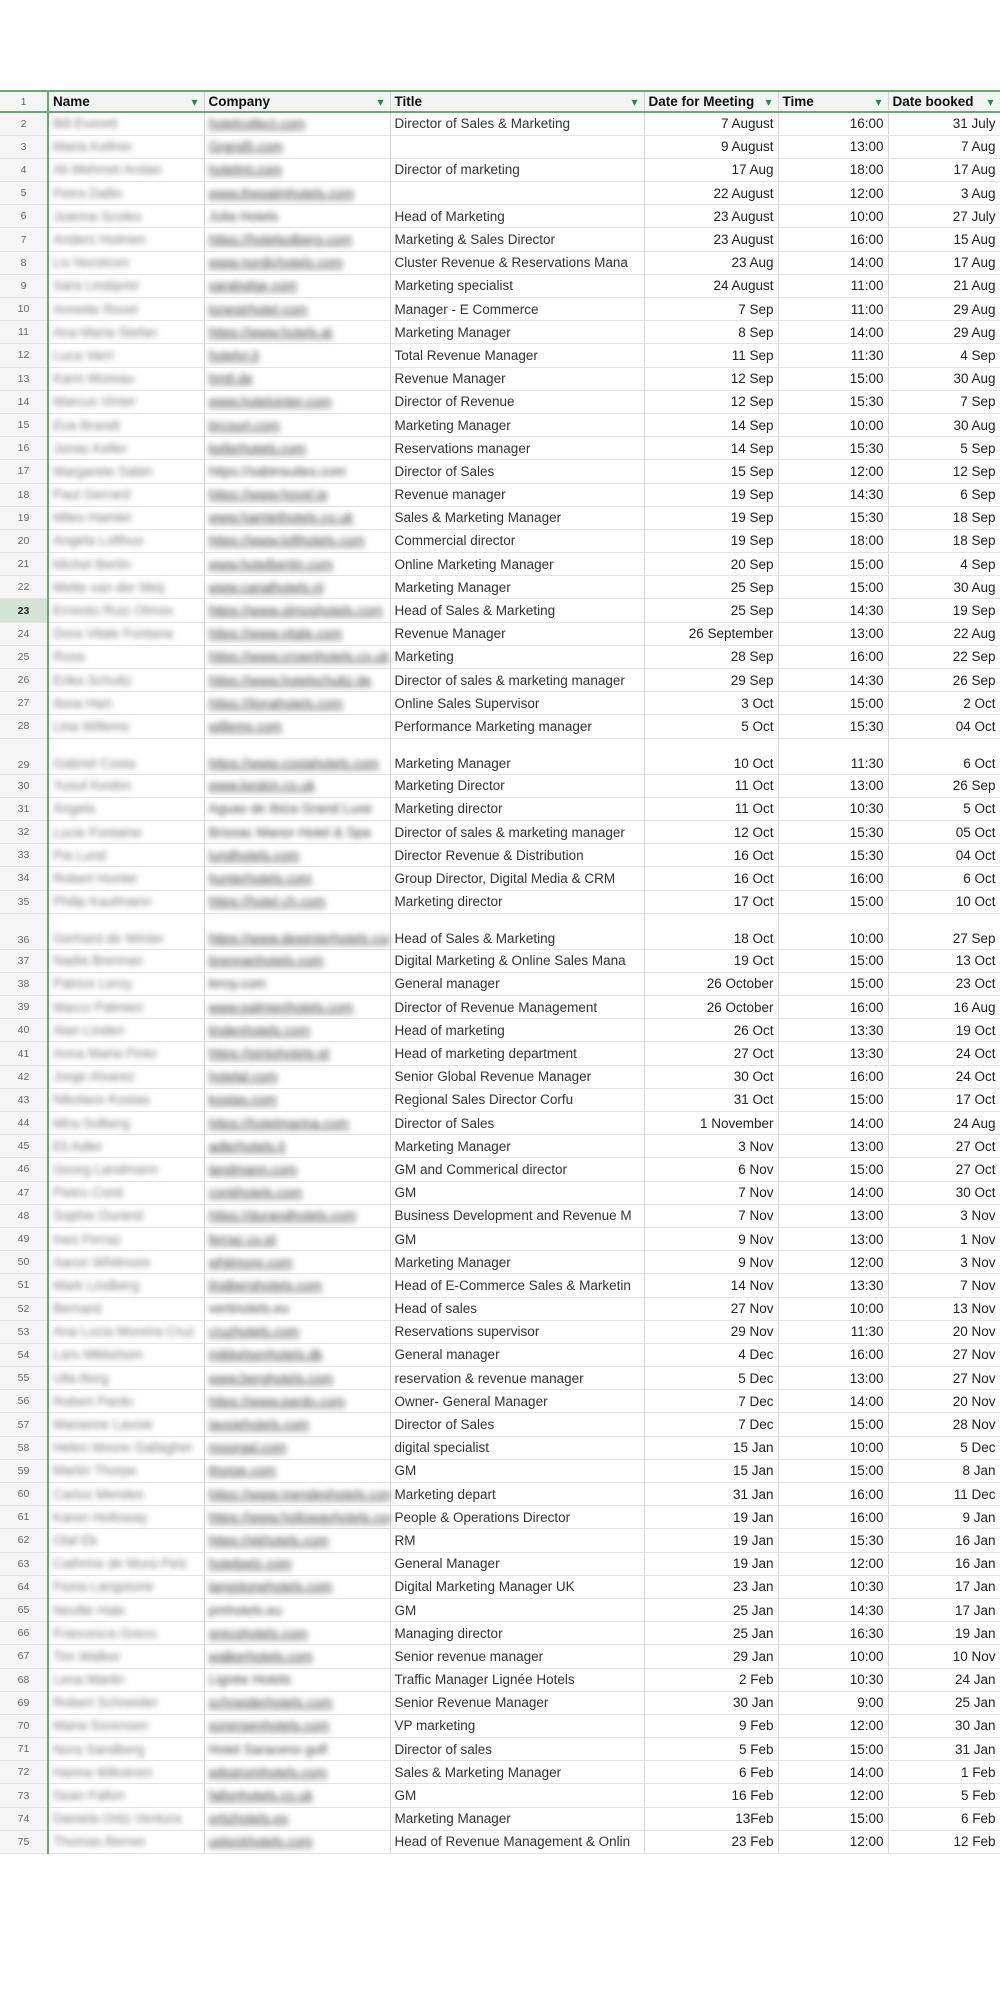 The width and height of the screenshot is (1000, 2000). I want to click on cell-company: www.keskin.co.uk, so click(297, 786).